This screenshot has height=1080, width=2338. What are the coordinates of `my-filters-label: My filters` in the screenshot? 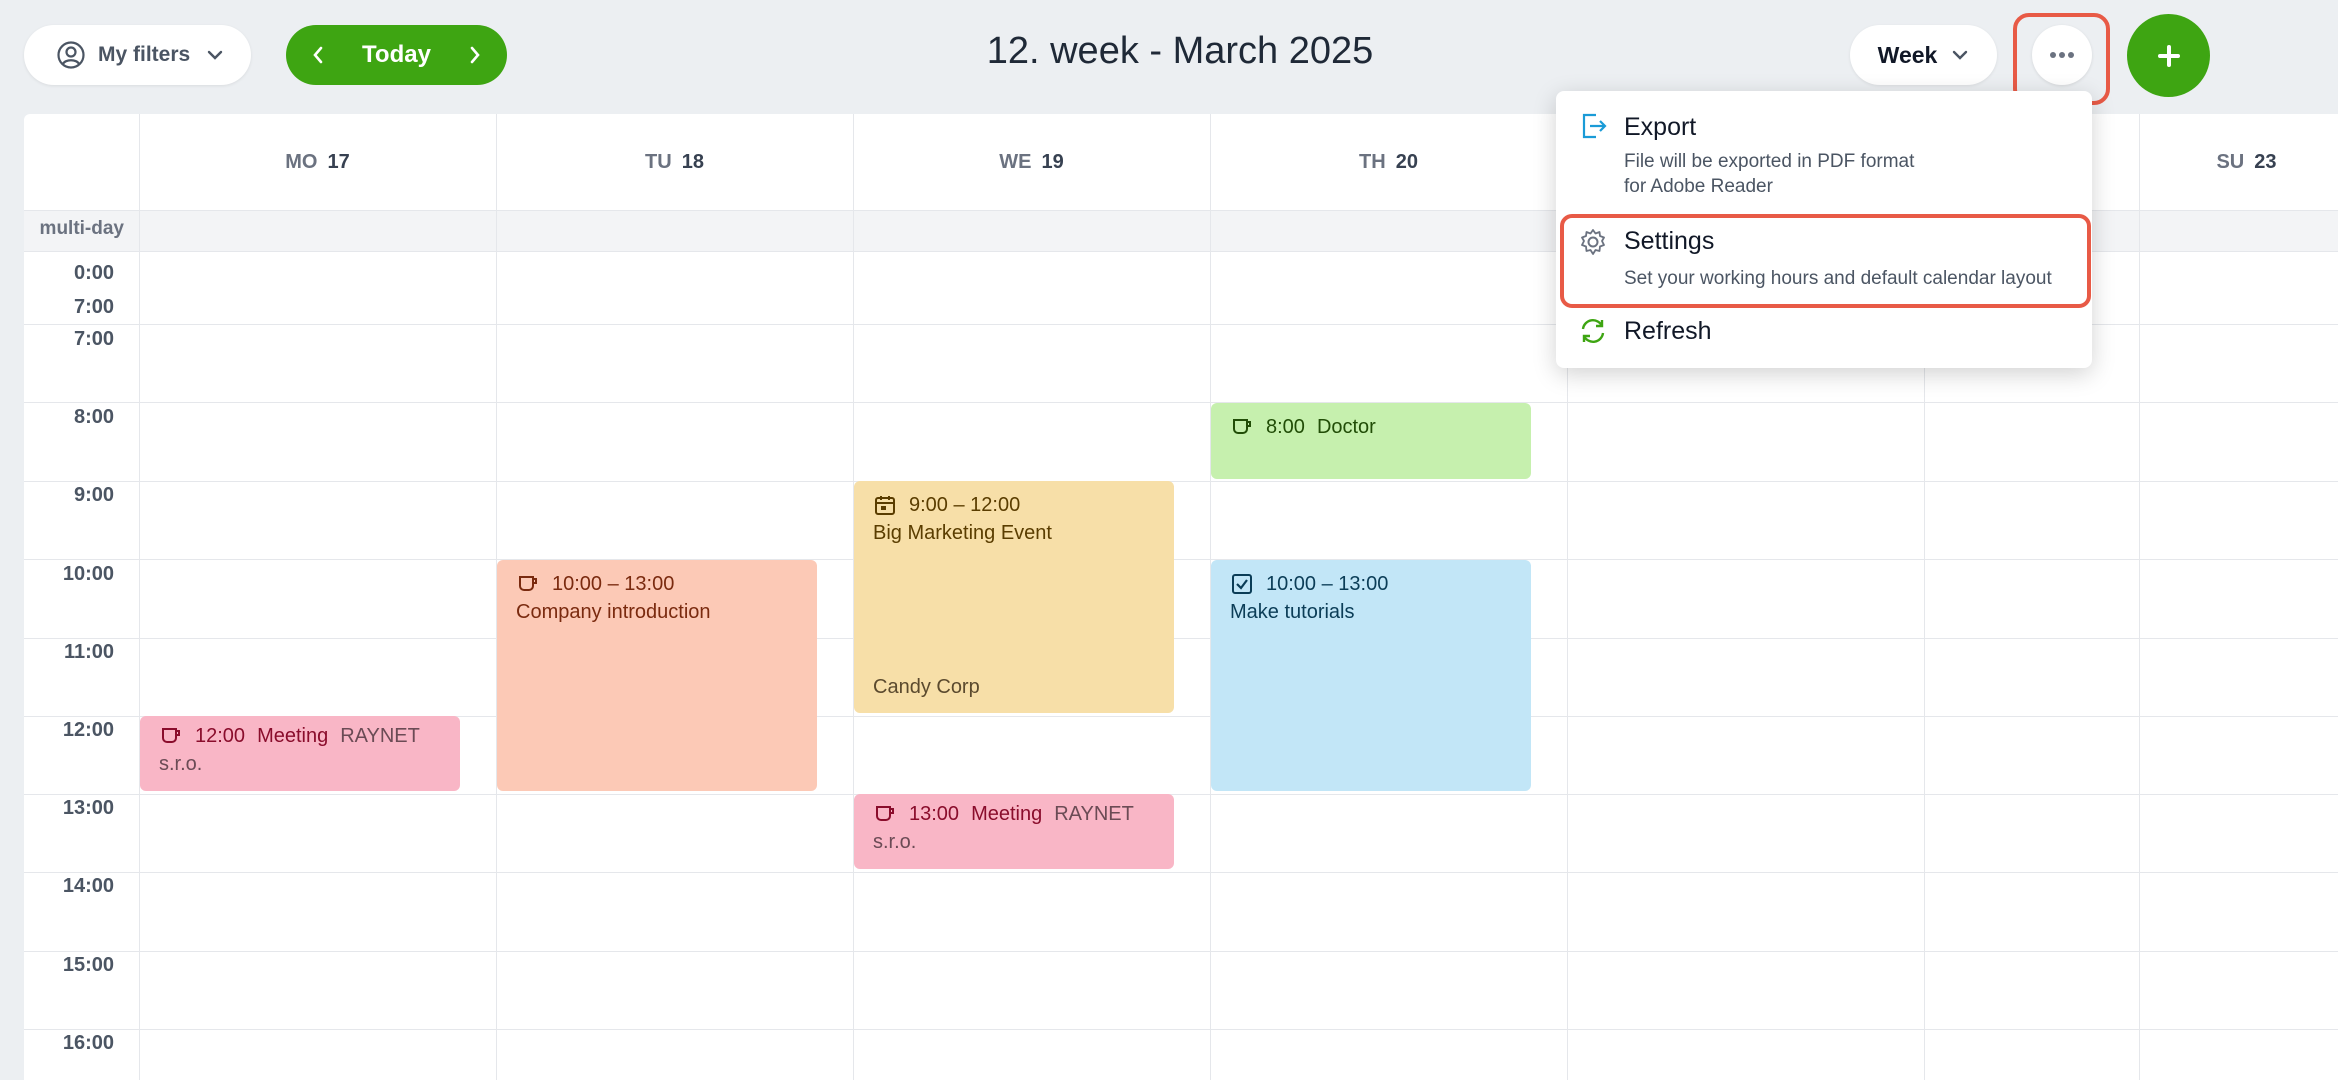 It's located at (144, 54).